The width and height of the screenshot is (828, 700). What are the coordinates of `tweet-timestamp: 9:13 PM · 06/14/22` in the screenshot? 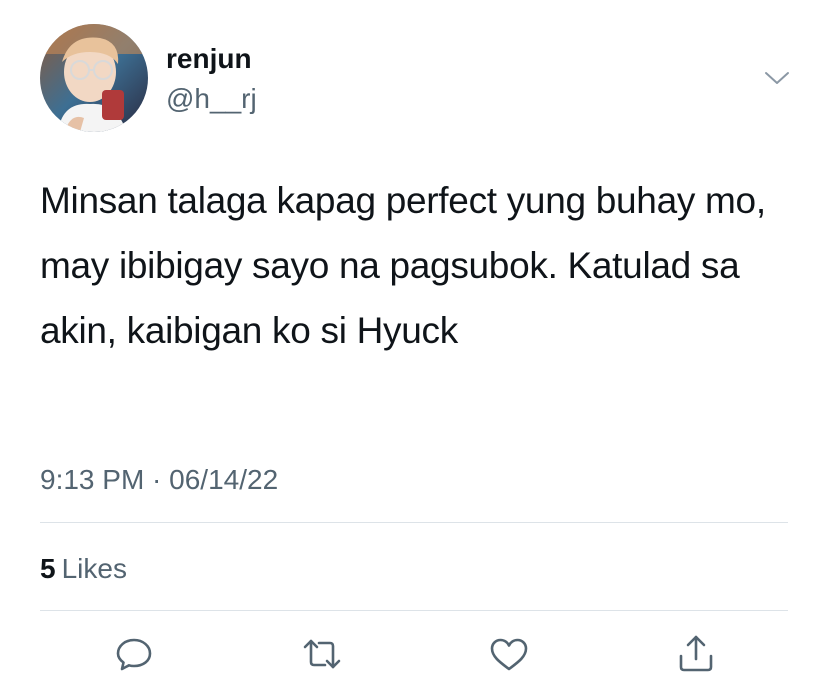 It's located at (159, 480).